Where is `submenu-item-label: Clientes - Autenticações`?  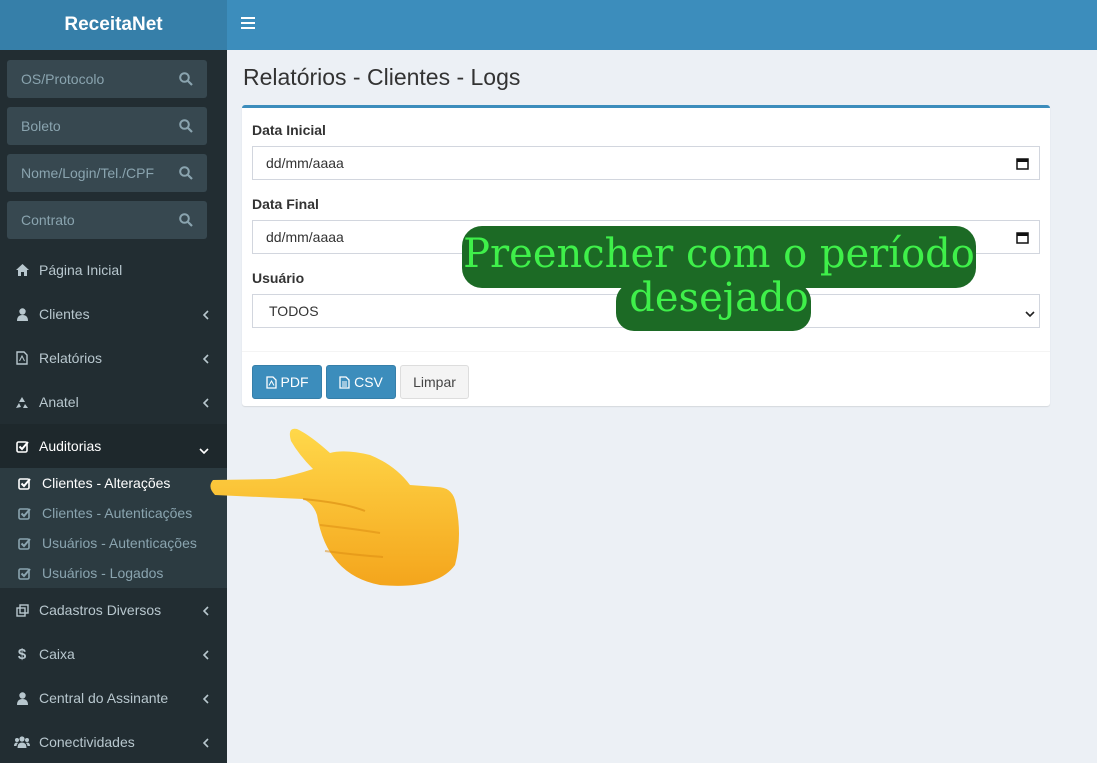
submenu-item-label: Clientes - Autenticações is located at coordinates (117, 513).